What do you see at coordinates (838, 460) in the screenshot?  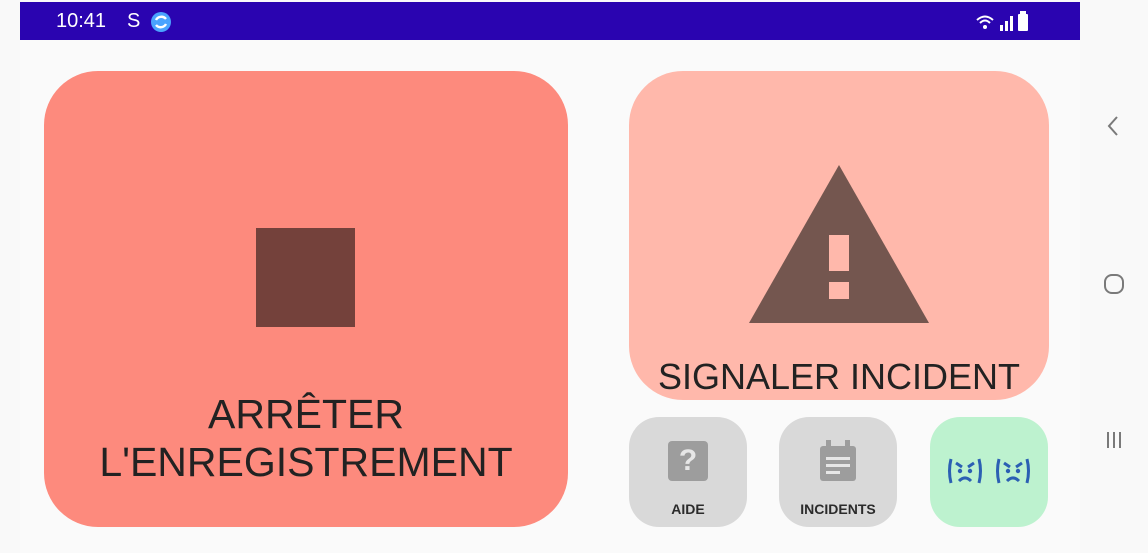 I see `calendar-icon` at bounding box center [838, 460].